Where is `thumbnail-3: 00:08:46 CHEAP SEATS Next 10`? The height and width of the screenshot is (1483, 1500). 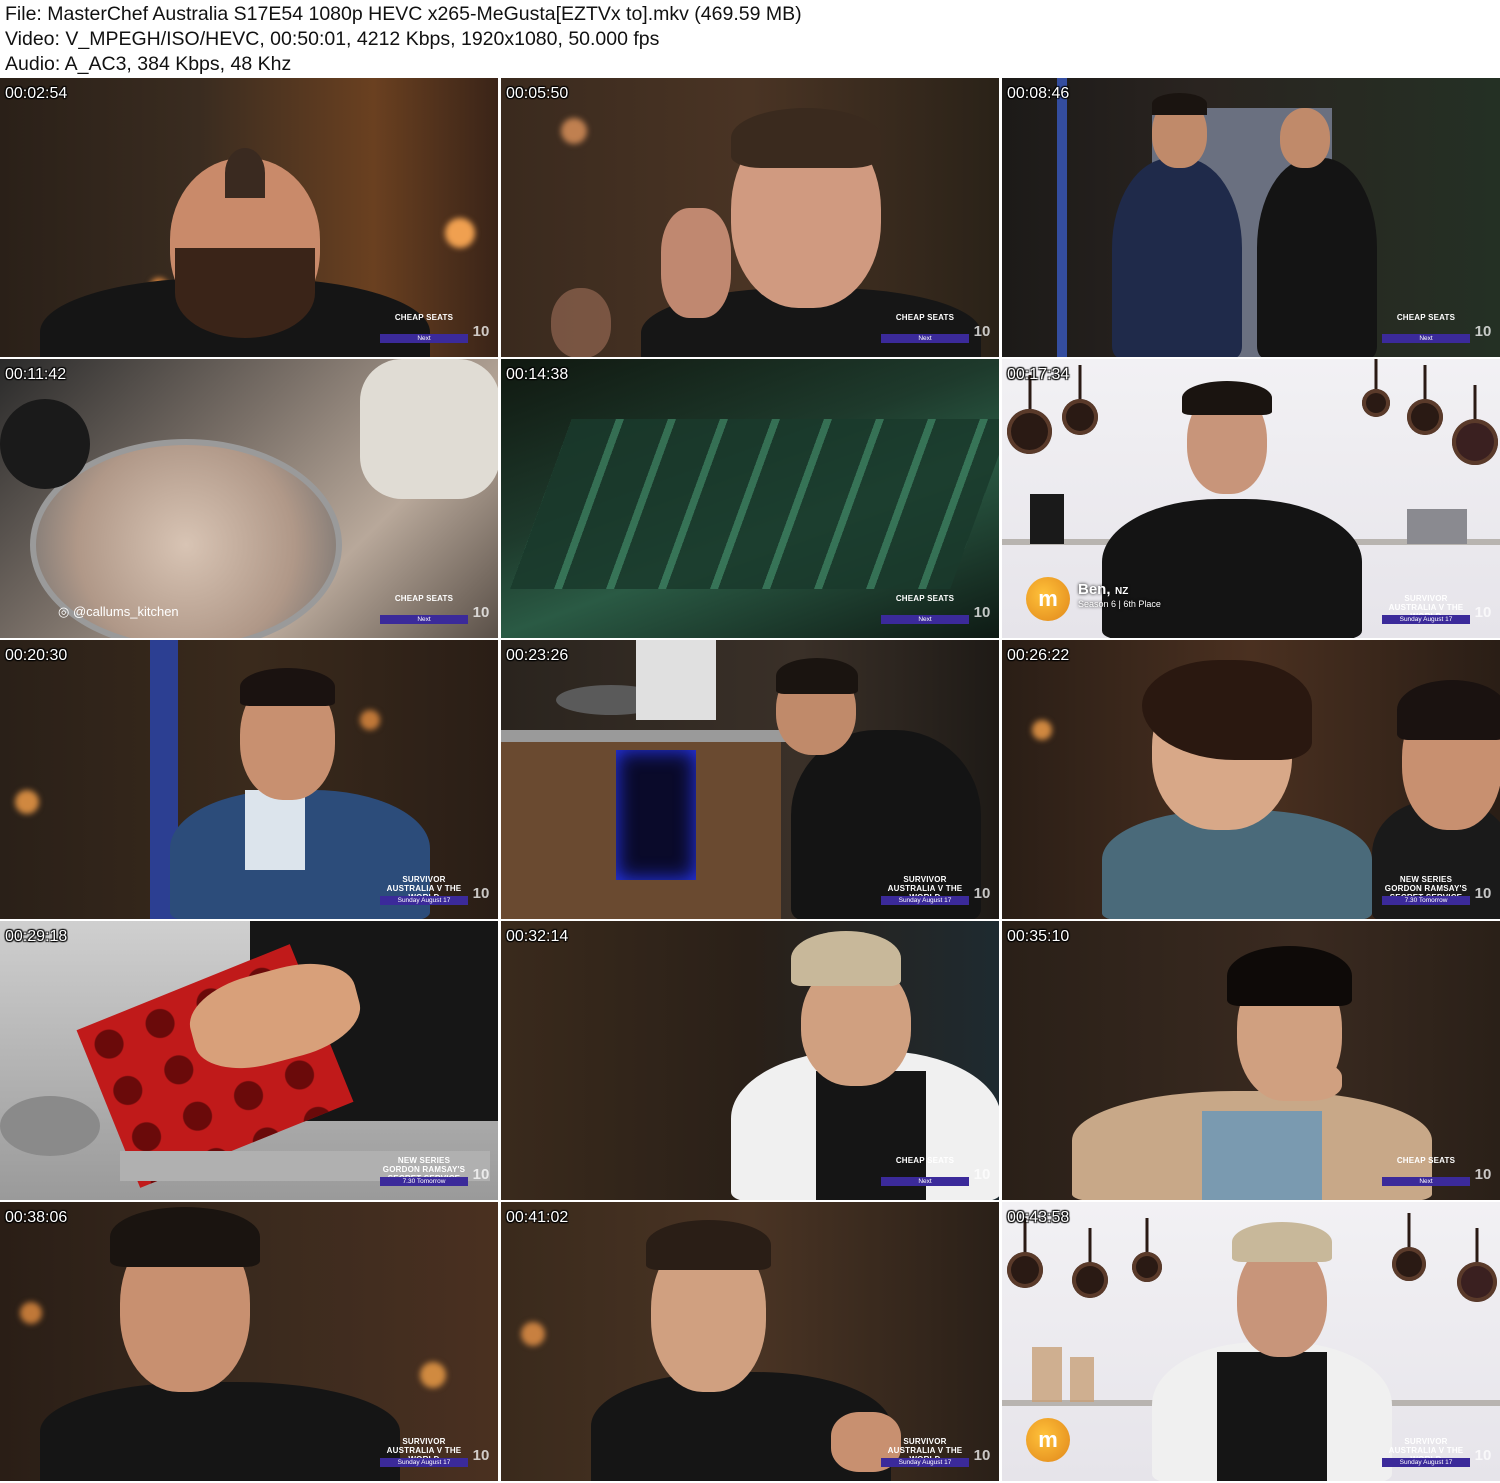
thumbnail-3: 00:08:46 CHEAP SEATS Next 10 is located at coordinates (1251, 217).